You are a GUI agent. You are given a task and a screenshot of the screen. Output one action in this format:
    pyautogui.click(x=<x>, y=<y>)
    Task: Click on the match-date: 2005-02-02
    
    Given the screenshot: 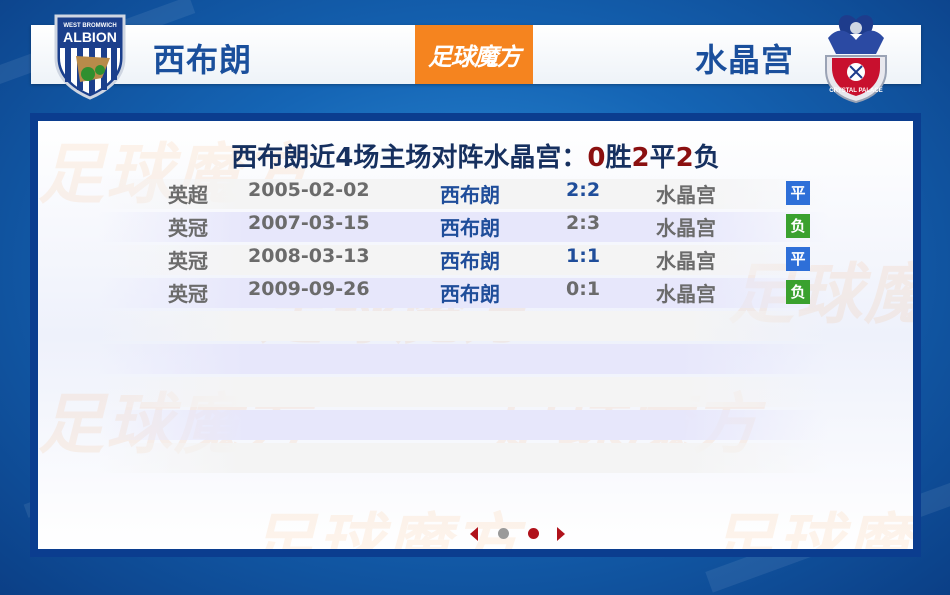 What is the action you would take?
    pyautogui.click(x=309, y=190)
    